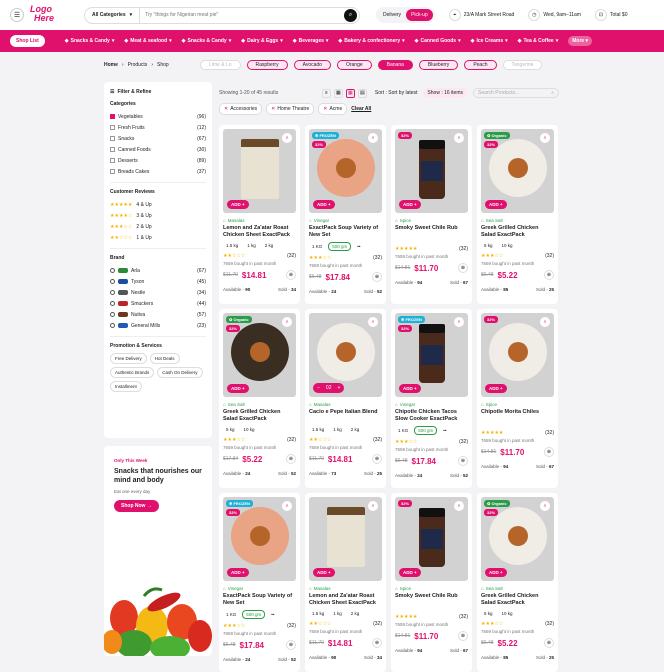 This screenshot has width=664, height=672. What do you see at coordinates (507, 245) in the screenshot?
I see `size-option: 10 kg` at bounding box center [507, 245].